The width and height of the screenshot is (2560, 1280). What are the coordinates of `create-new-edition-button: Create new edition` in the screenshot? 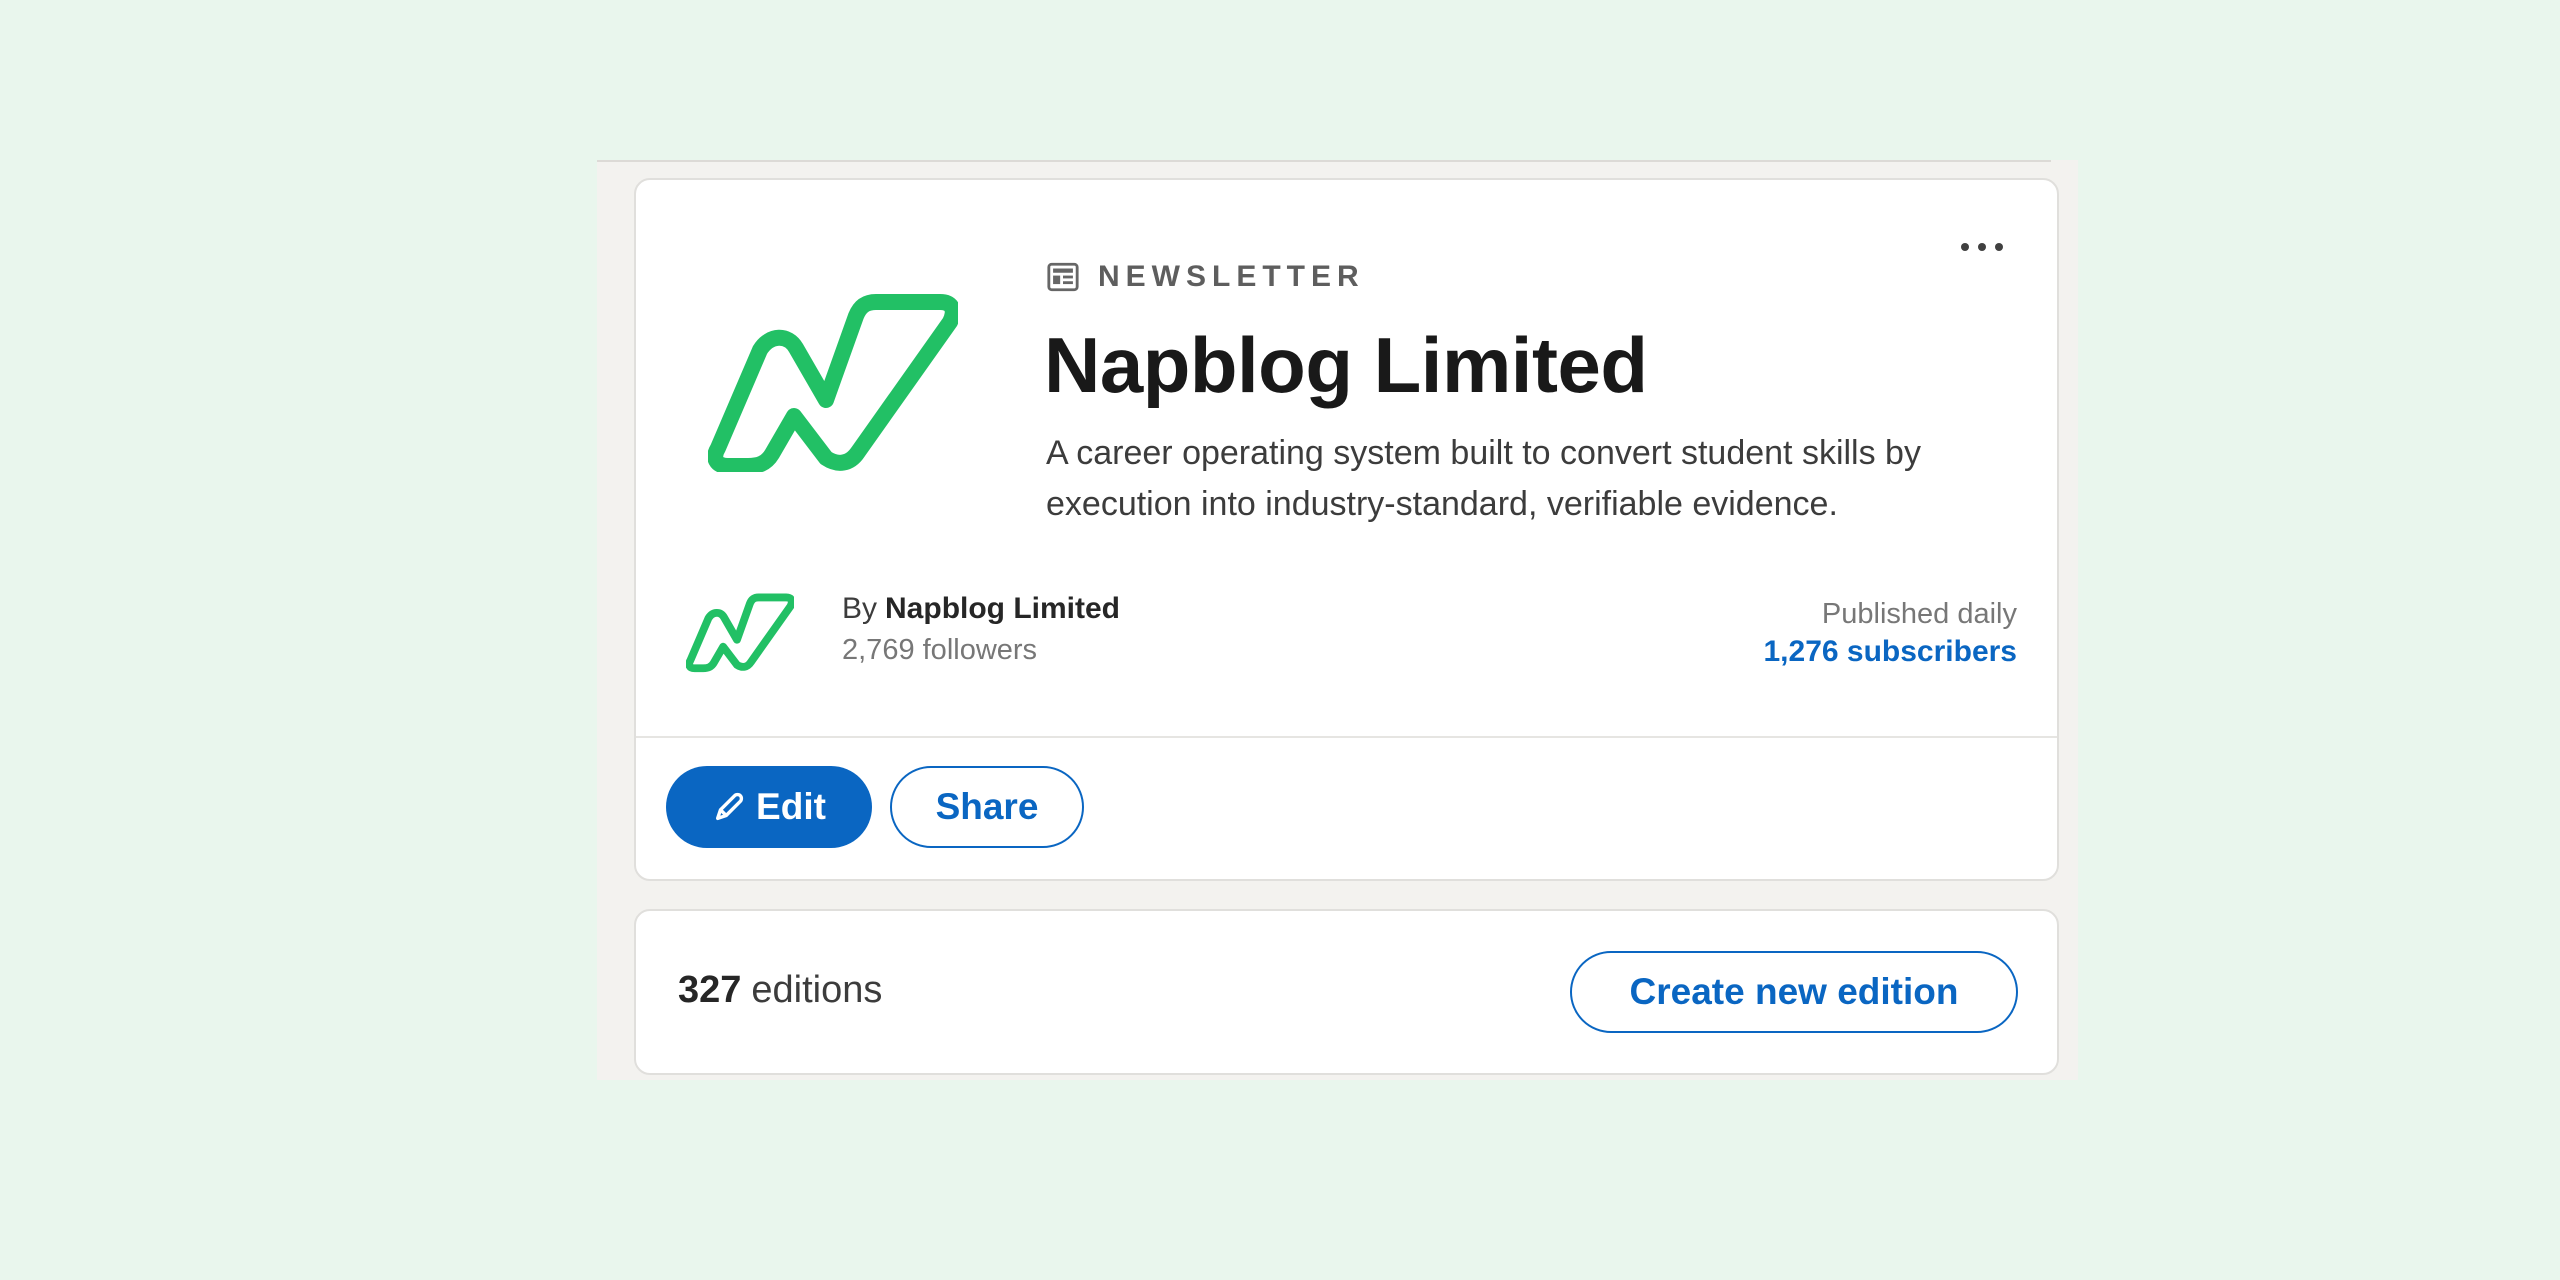 It's located at (1794, 992).